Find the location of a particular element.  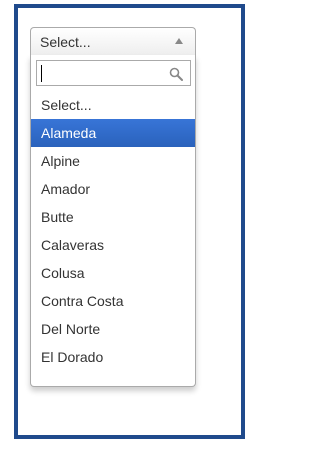

search-field is located at coordinates (113, 73).